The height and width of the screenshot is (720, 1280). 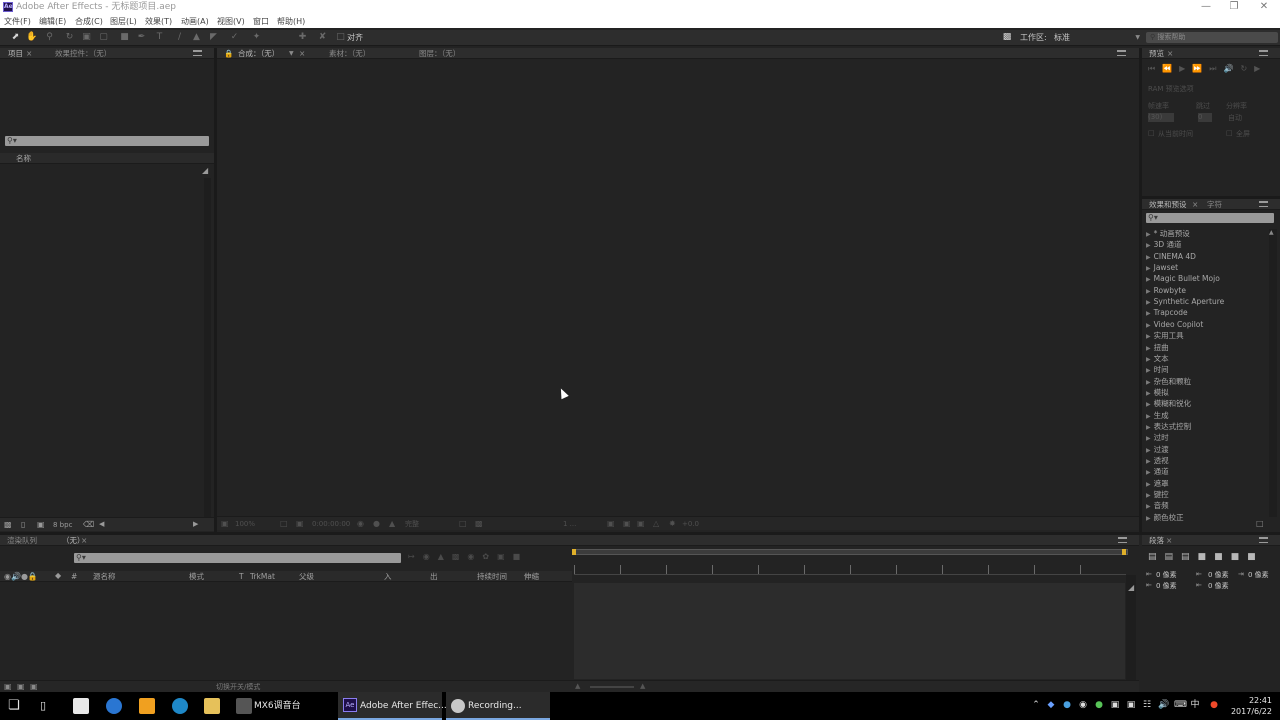 What do you see at coordinates (83, 53) in the screenshot?
I see `tab-effect-controls: 效果控件：（无）` at bounding box center [83, 53].